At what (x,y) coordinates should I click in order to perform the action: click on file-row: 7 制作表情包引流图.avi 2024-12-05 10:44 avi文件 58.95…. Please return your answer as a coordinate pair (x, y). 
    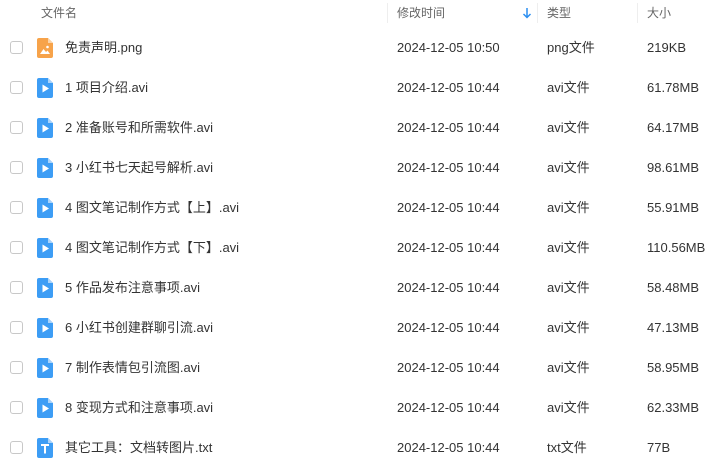
    Looking at the image, I should click on (360, 368).